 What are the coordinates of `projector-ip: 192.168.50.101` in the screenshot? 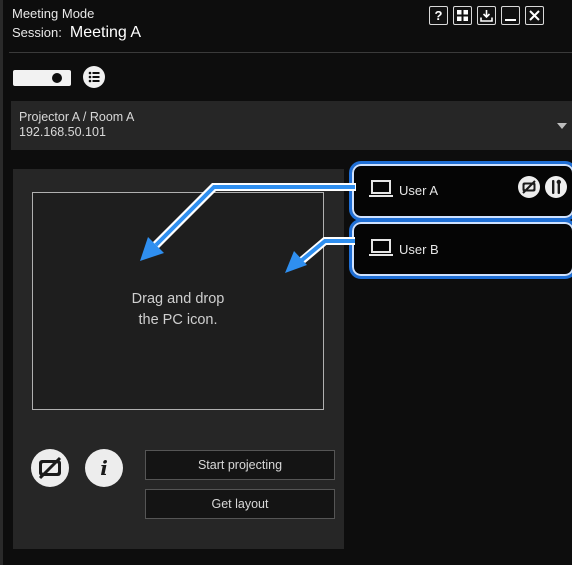 It's located at (62, 132).